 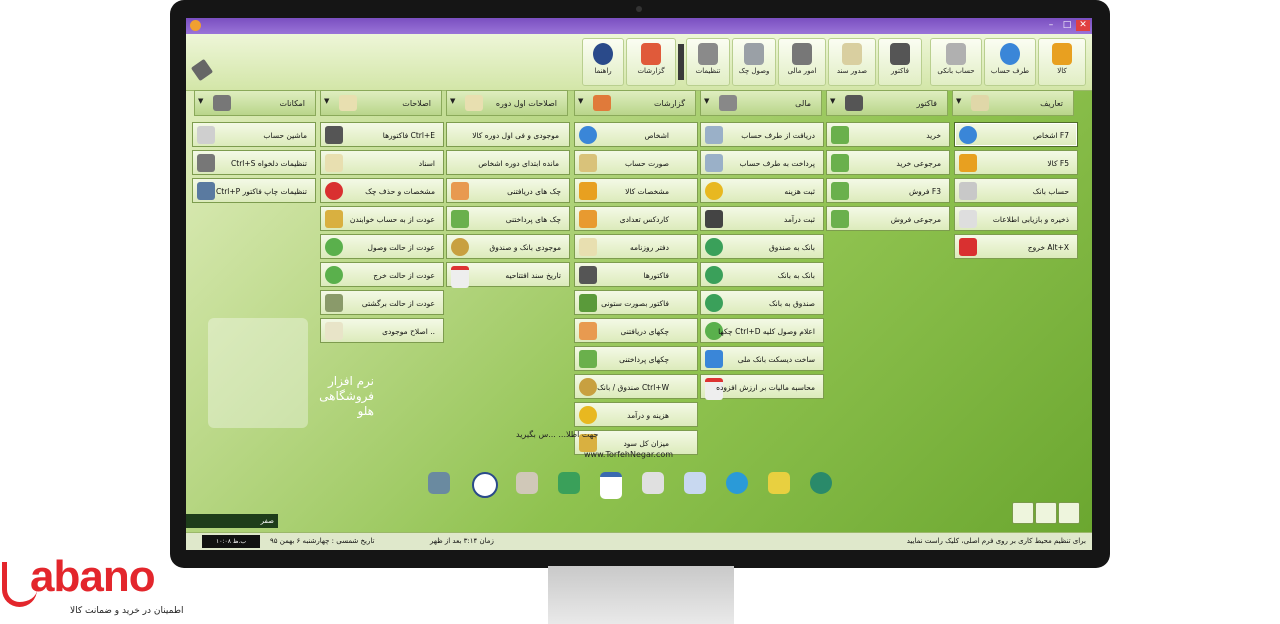 What do you see at coordinates (635, 103) in the screenshot?
I see `menu-header-reports: ▼ گزارشات` at bounding box center [635, 103].